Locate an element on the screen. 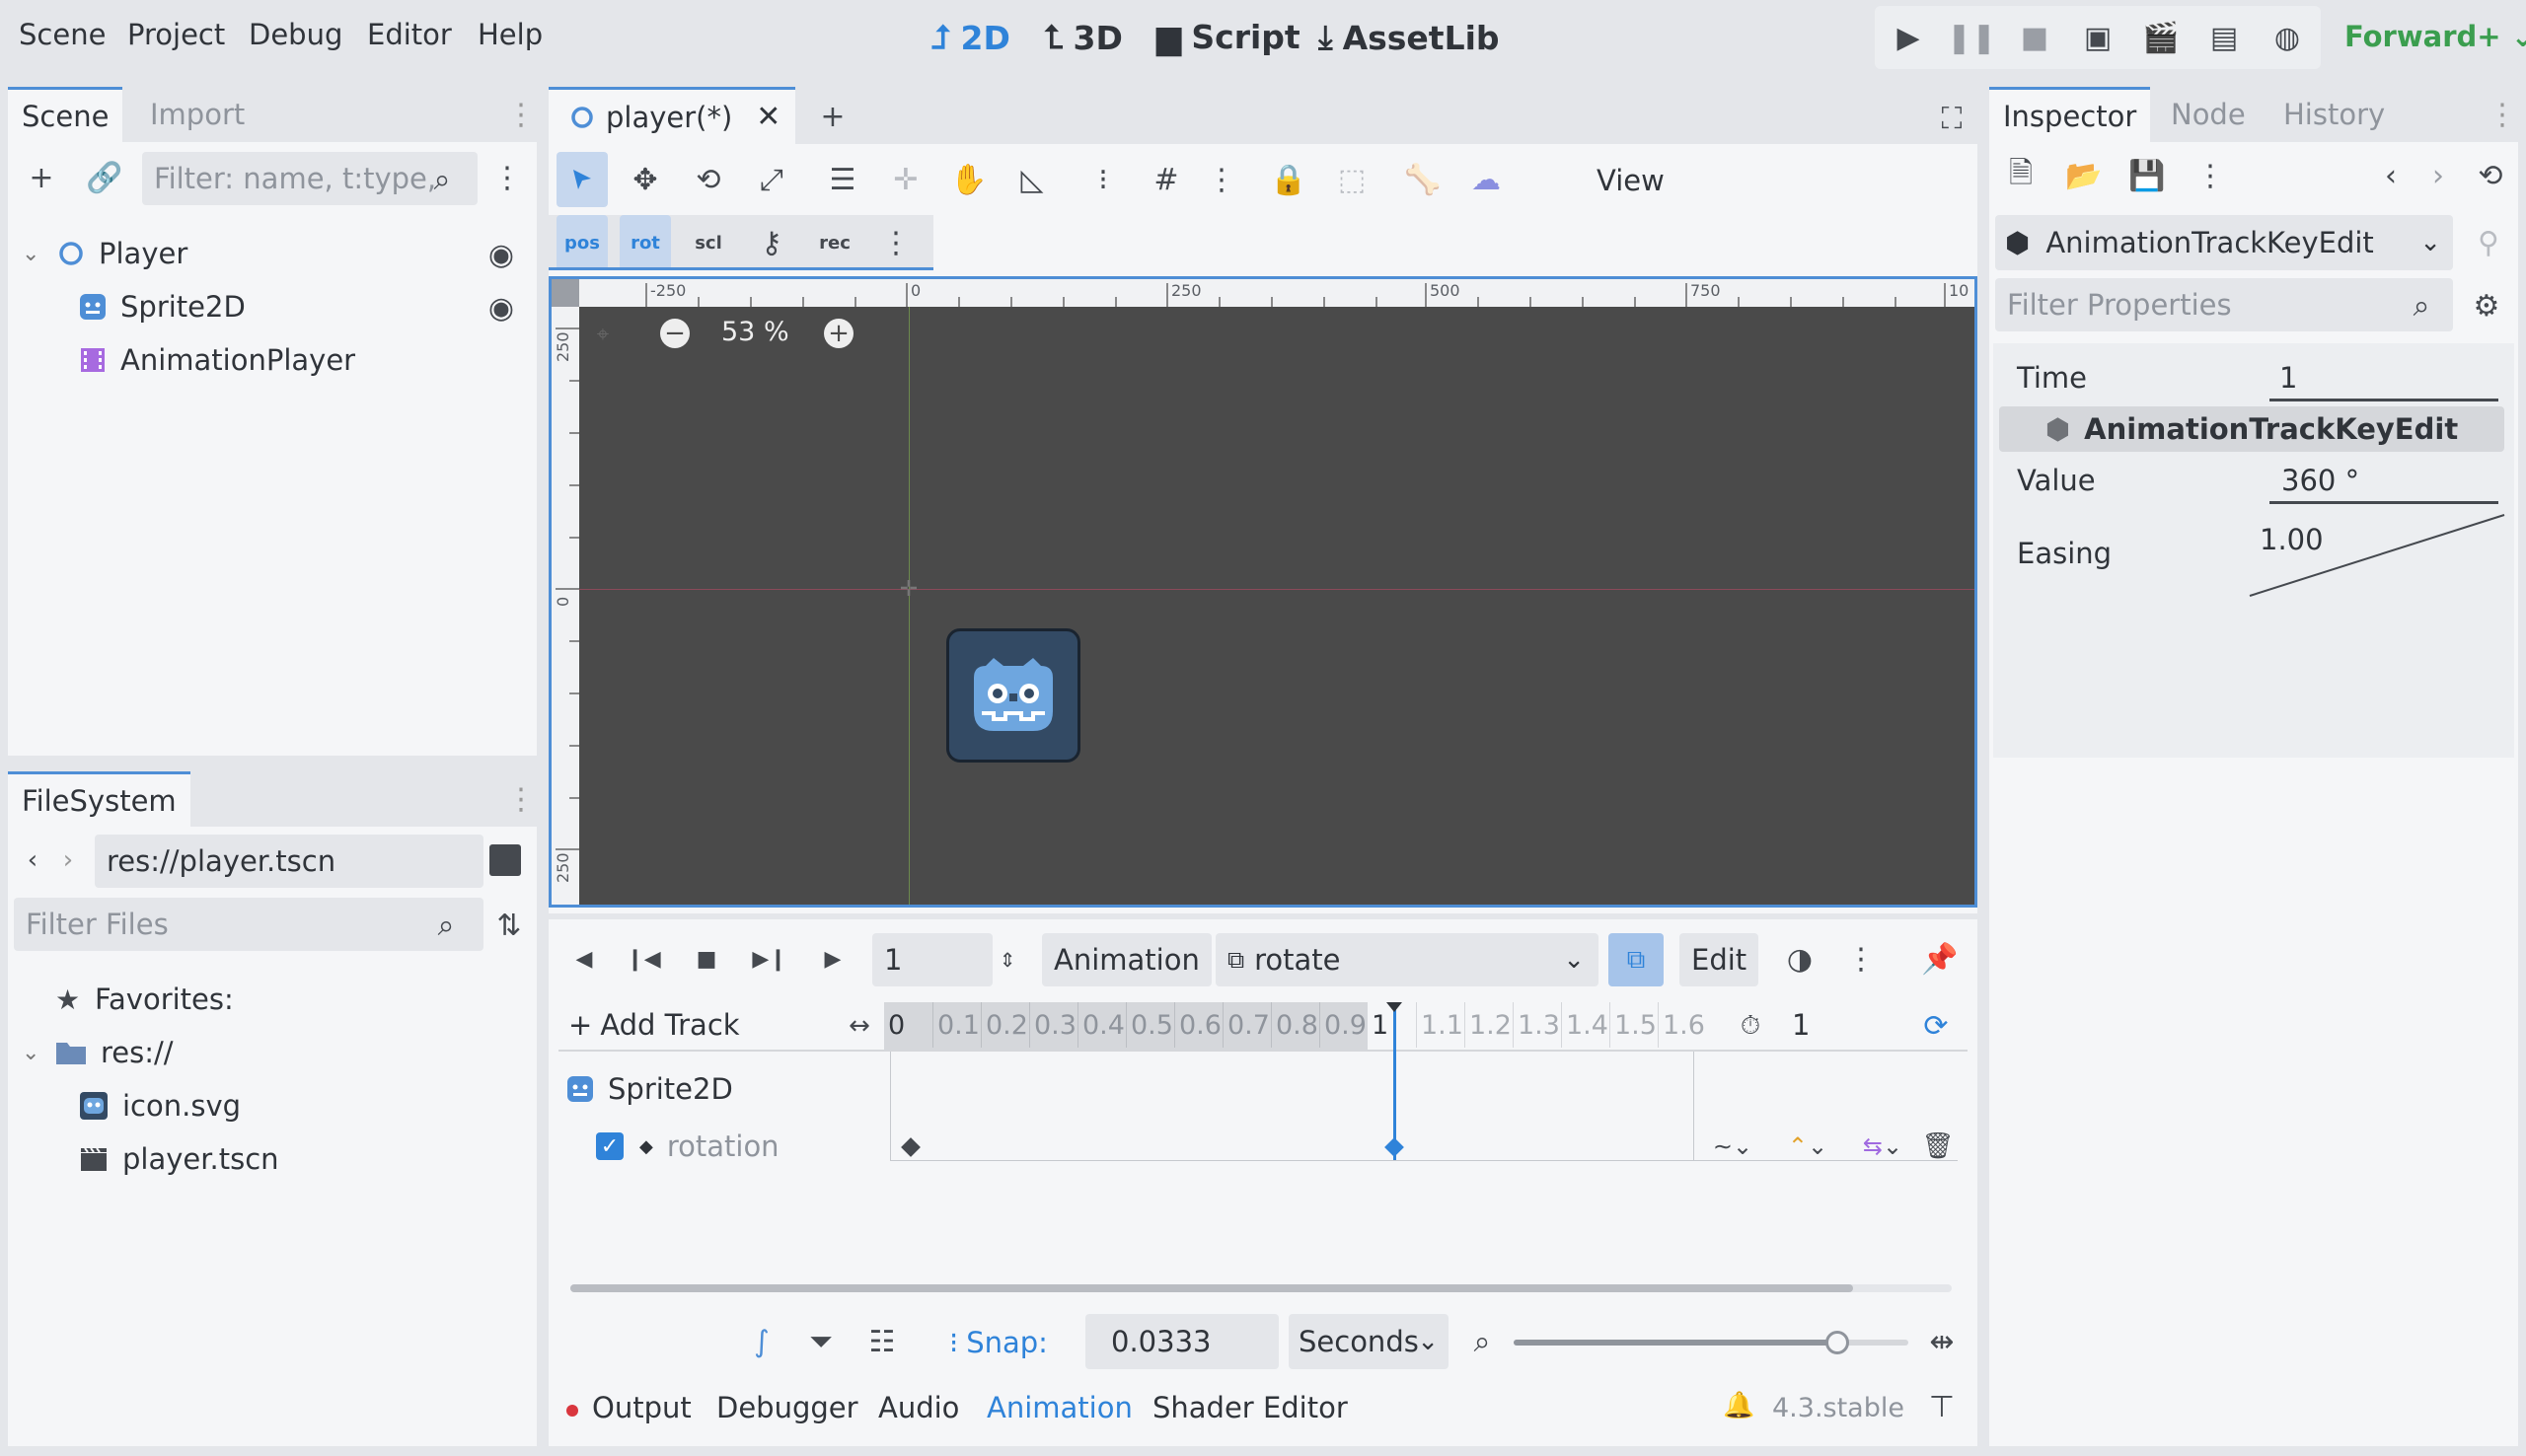 The width and height of the screenshot is (2526, 1456). time-field: 1 is located at coordinates (2383, 378).